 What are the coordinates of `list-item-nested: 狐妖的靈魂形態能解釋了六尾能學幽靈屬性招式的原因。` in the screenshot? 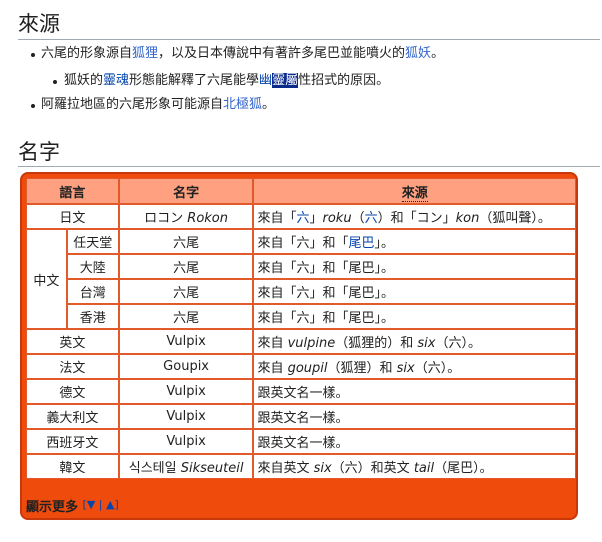 It's located at (226, 81).